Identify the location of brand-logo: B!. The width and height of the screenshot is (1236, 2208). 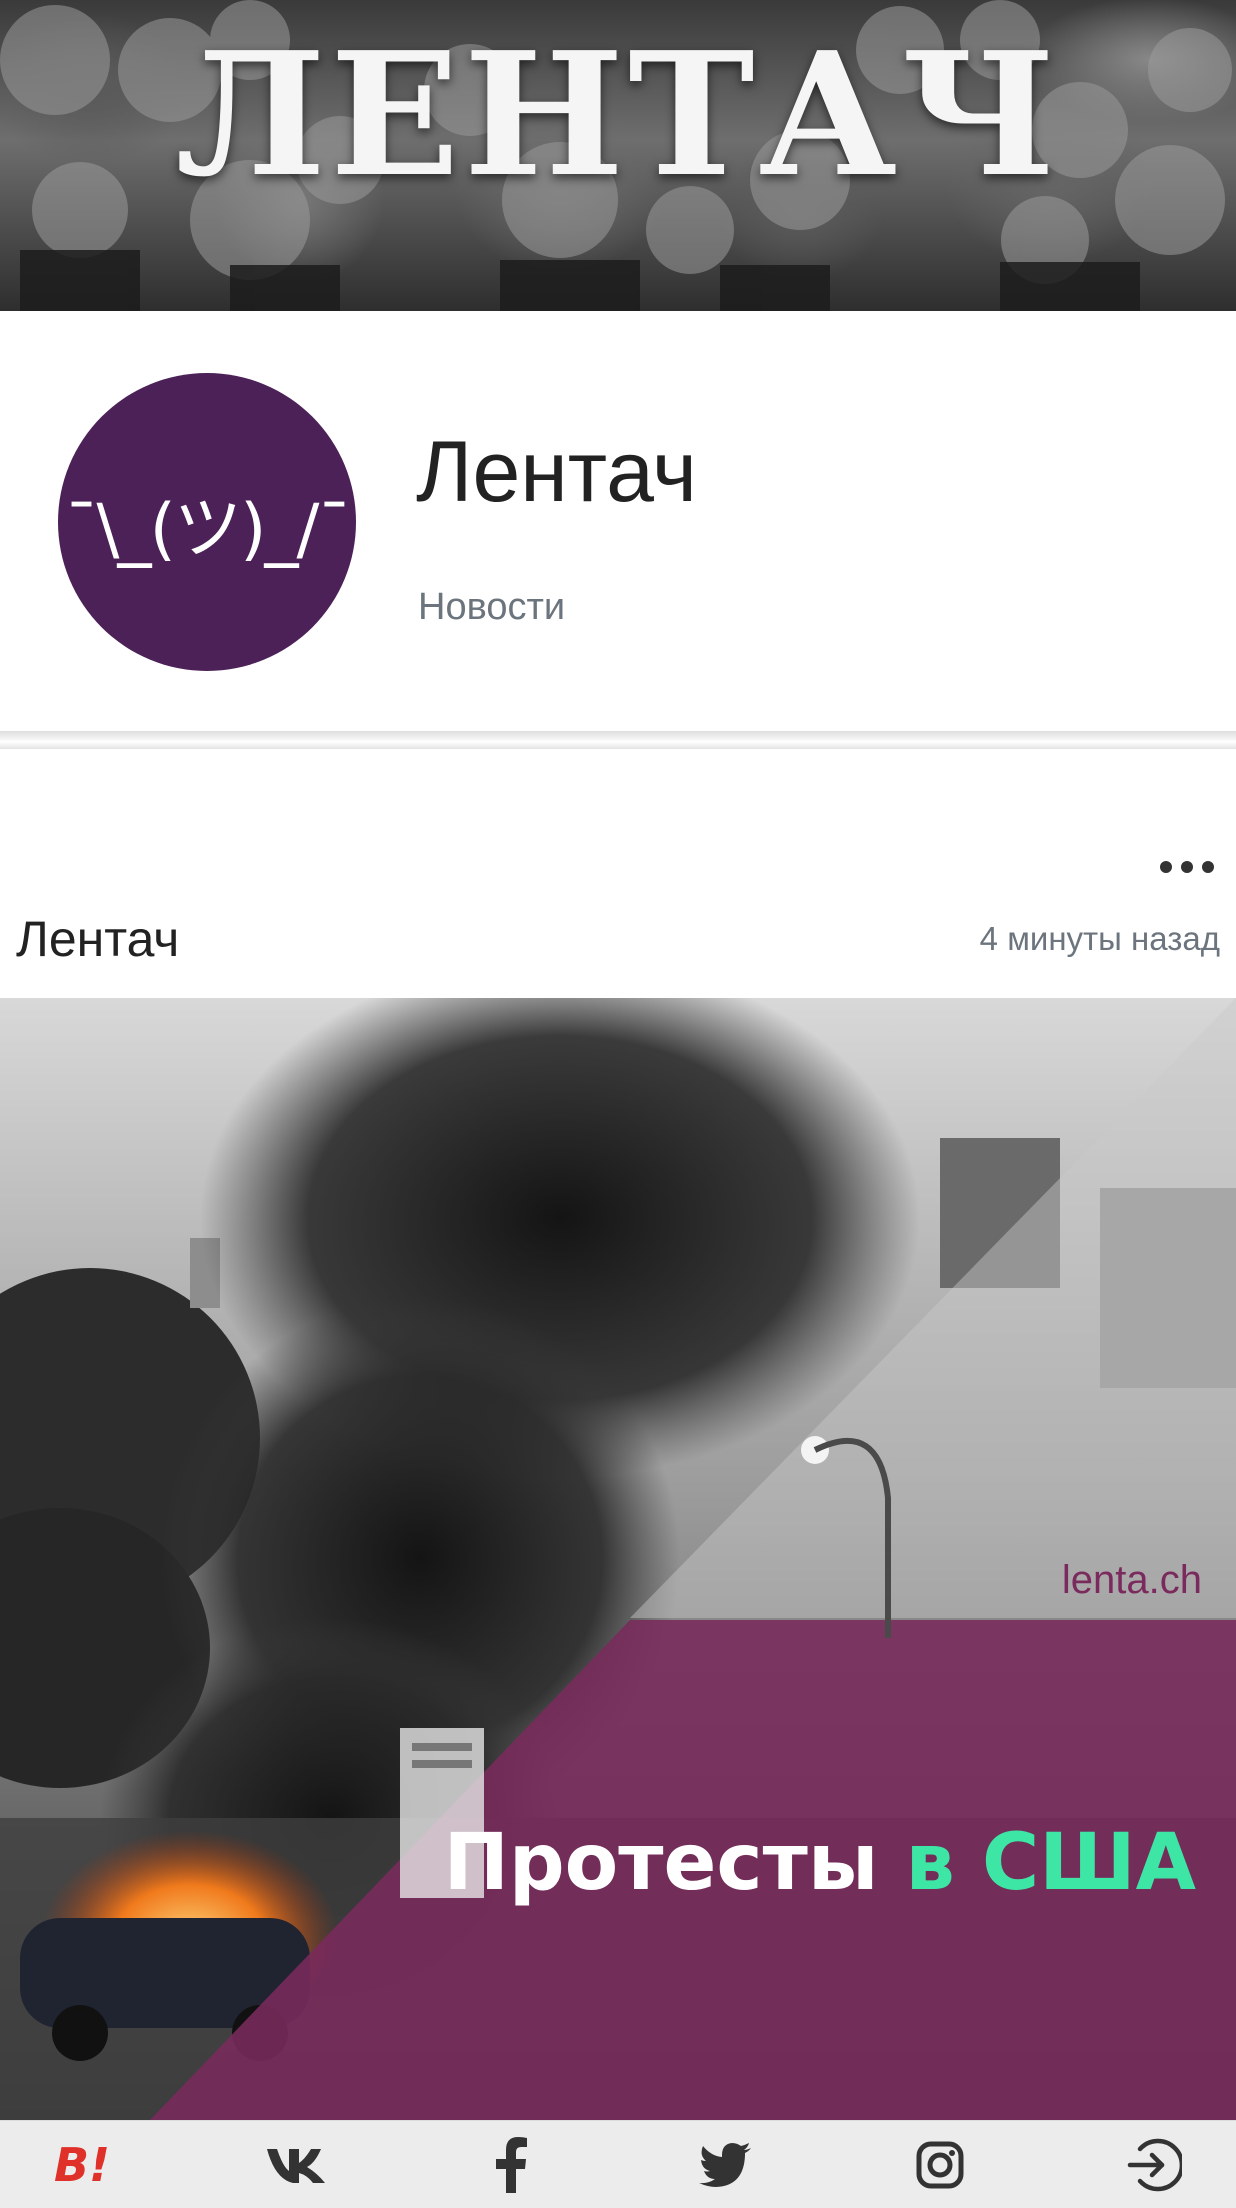
(82, 2164).